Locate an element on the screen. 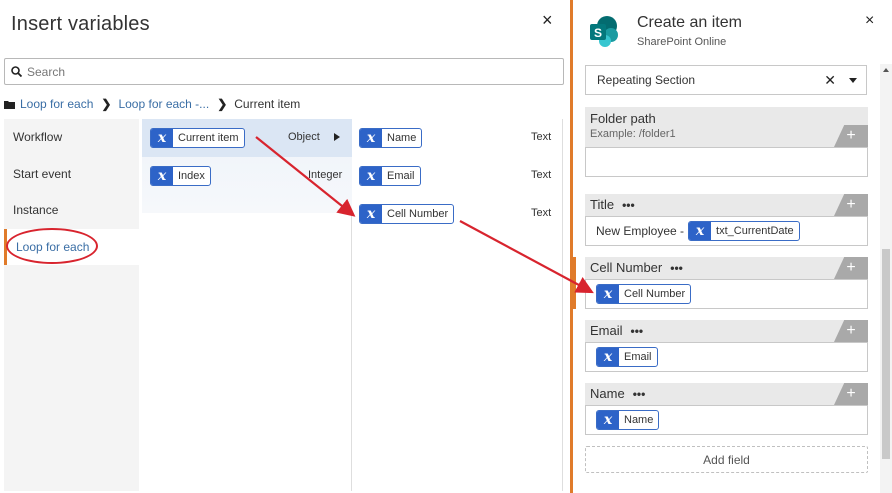 This screenshot has height=493, width=892. field-label: Name is located at coordinates (607, 393).